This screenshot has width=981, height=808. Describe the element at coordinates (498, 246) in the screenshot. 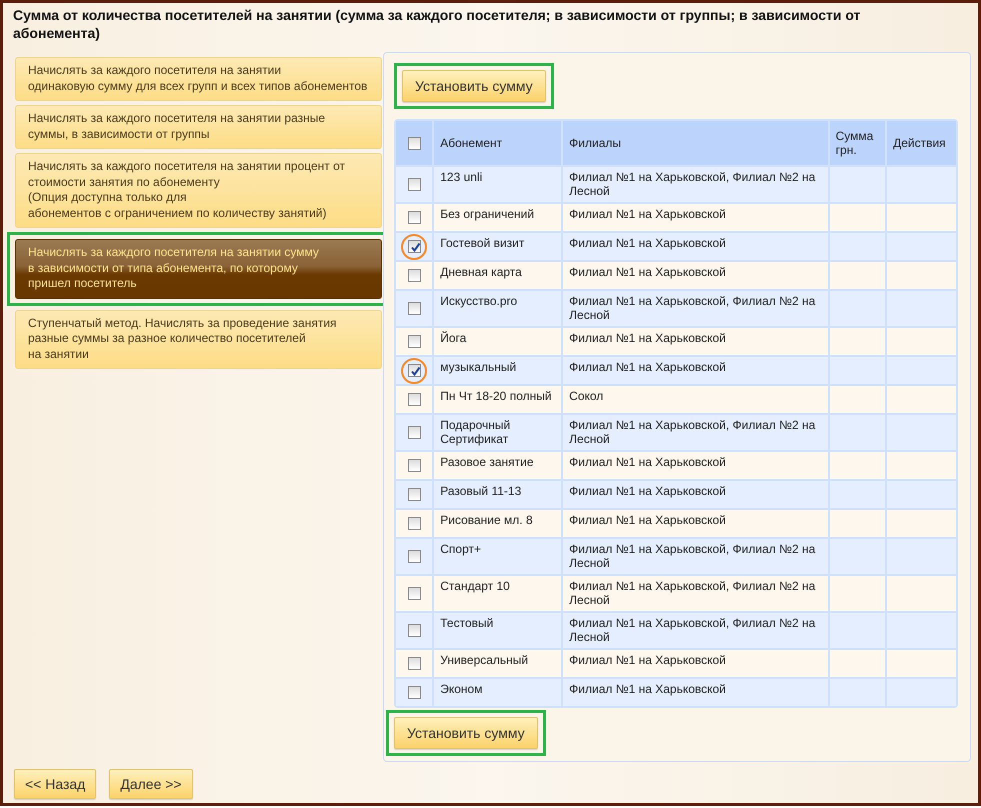

I see `table-cell: Гостевой визит` at that location.